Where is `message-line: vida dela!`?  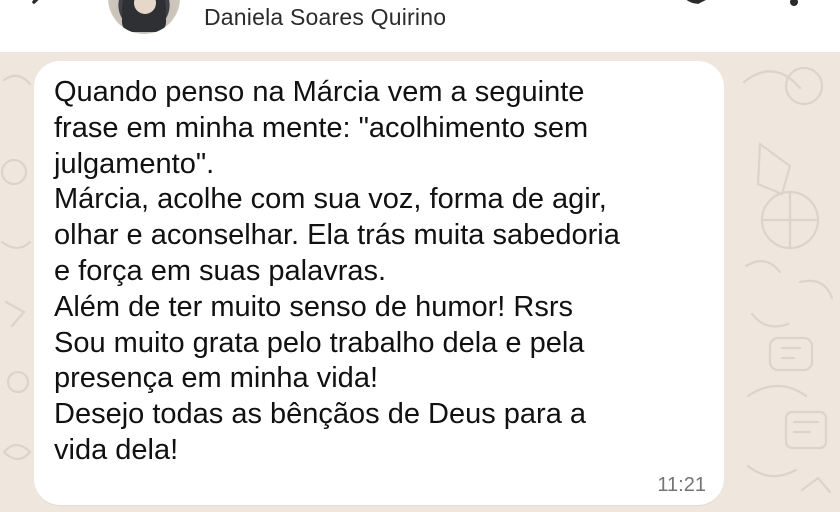
message-line: vida dela! is located at coordinates (116, 449).